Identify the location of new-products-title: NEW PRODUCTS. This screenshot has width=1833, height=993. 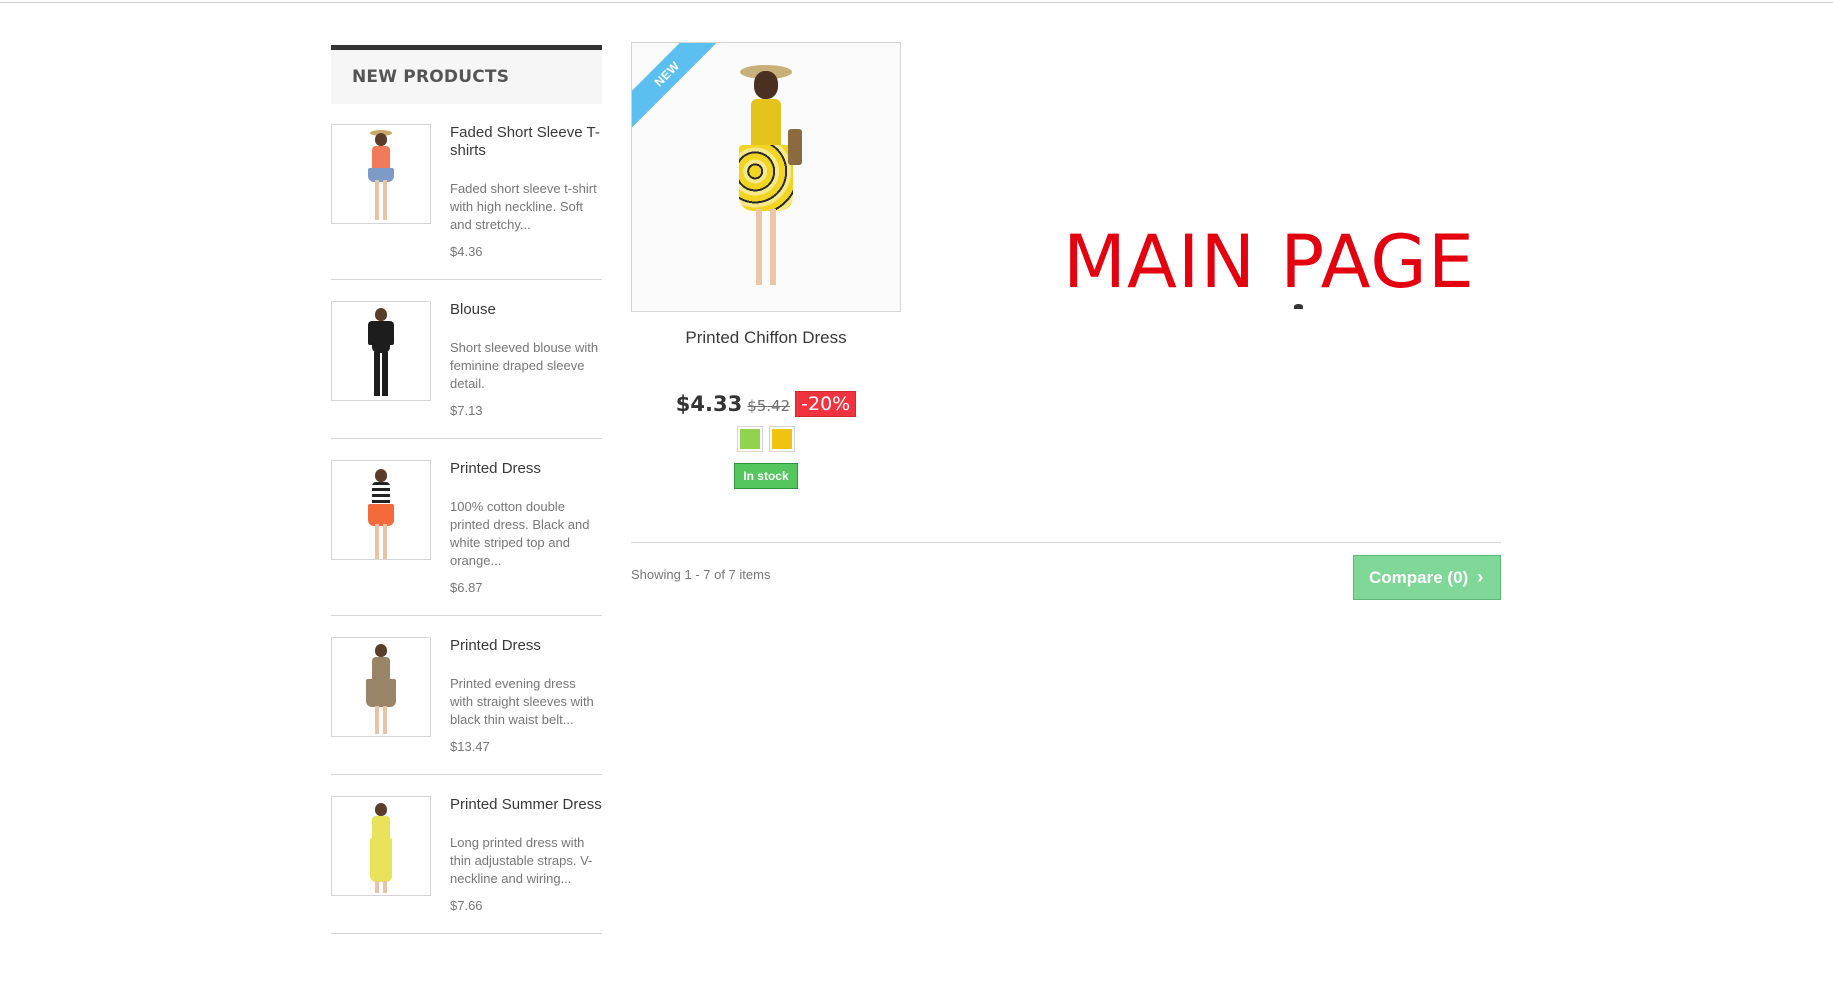
(430, 77).